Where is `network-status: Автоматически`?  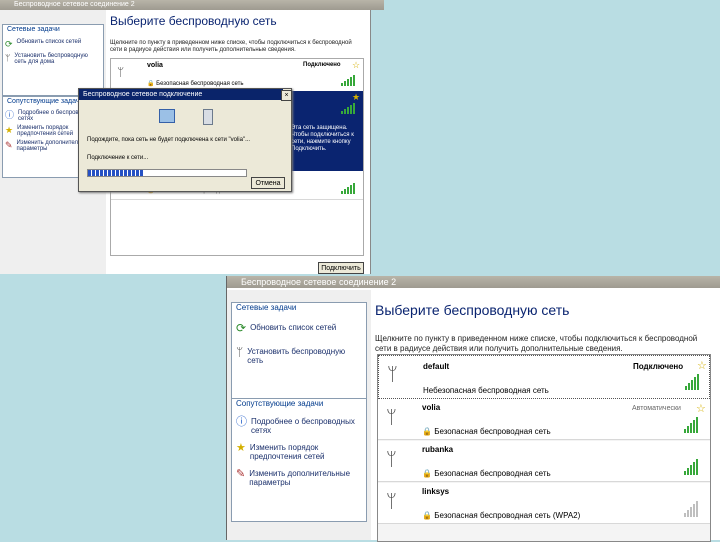 network-status: Автоматически is located at coordinates (656, 408).